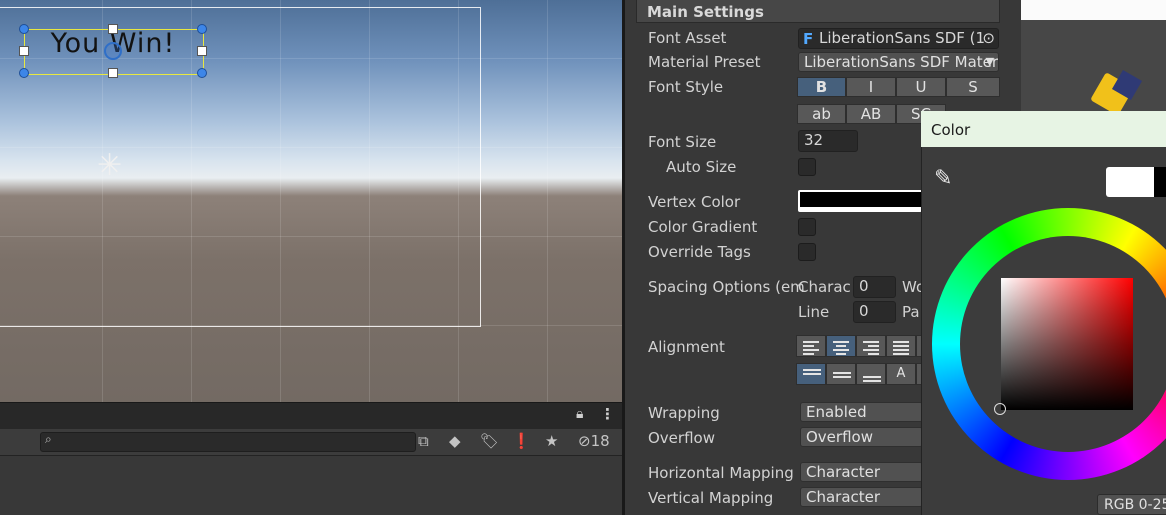 The image size is (1166, 515). What do you see at coordinates (455, 441) in the screenshot?
I see `filter-by-type-icon: ◆` at bounding box center [455, 441].